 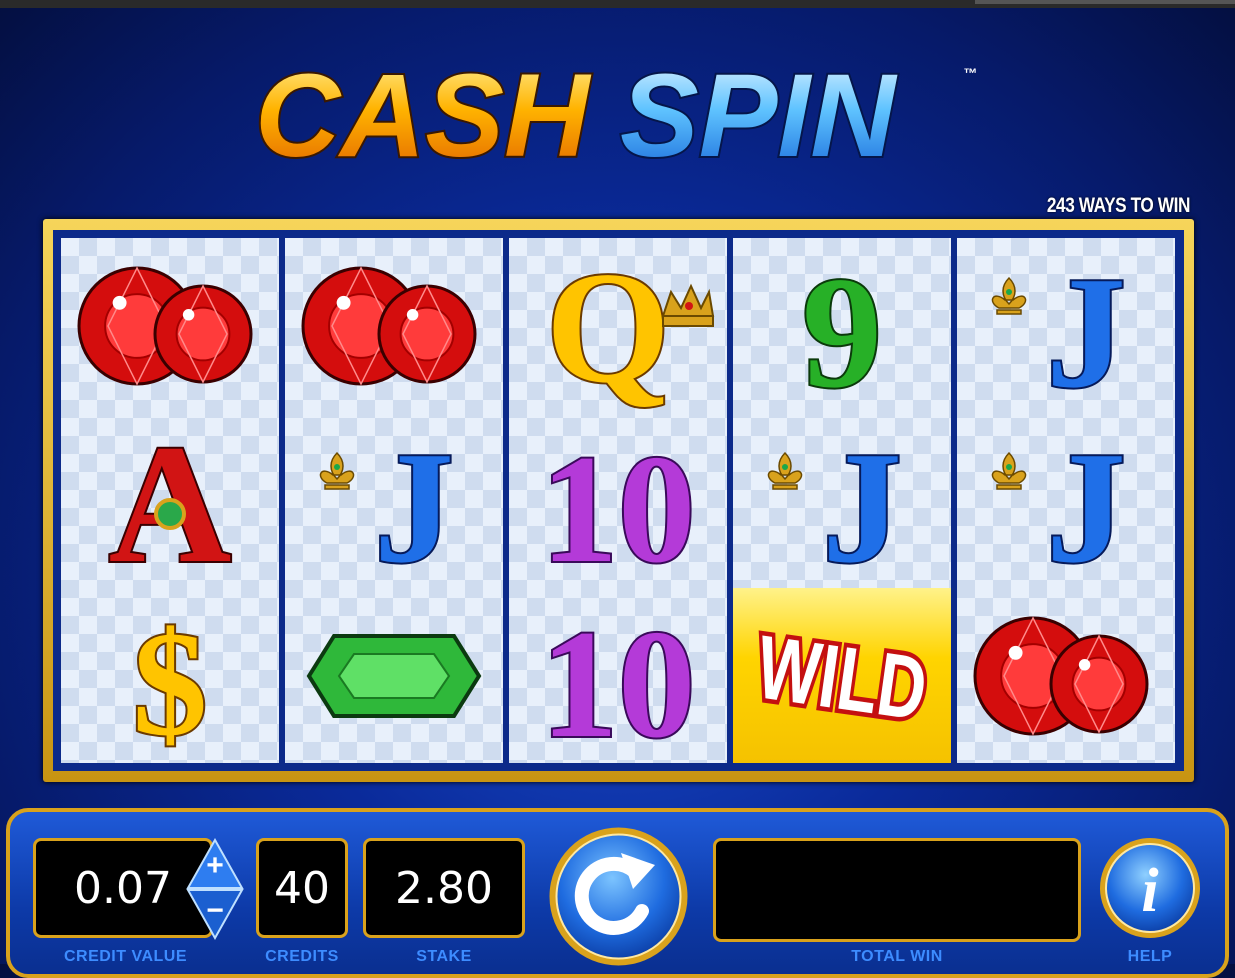 I want to click on reel-symbol-queen: Q, so click(x=618, y=327).